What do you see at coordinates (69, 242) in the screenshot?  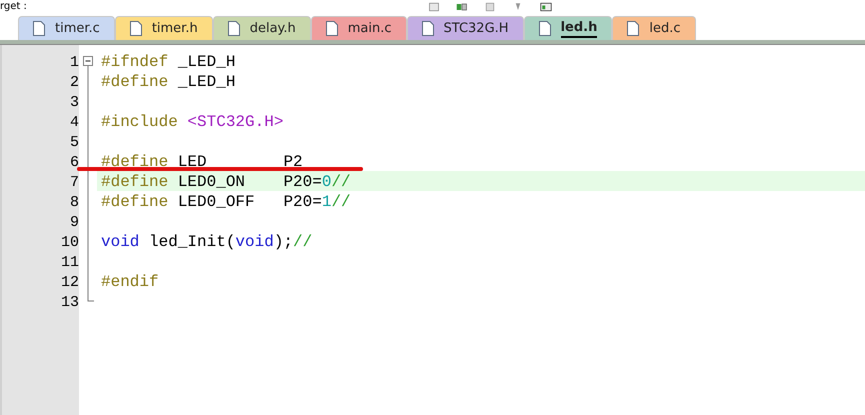 I see `line-number: 10` at bounding box center [69, 242].